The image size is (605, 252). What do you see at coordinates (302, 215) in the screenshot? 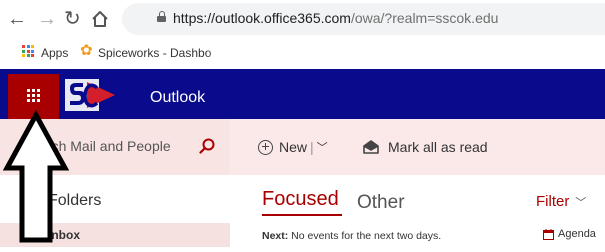
I see `active-tab-indicator` at bounding box center [302, 215].